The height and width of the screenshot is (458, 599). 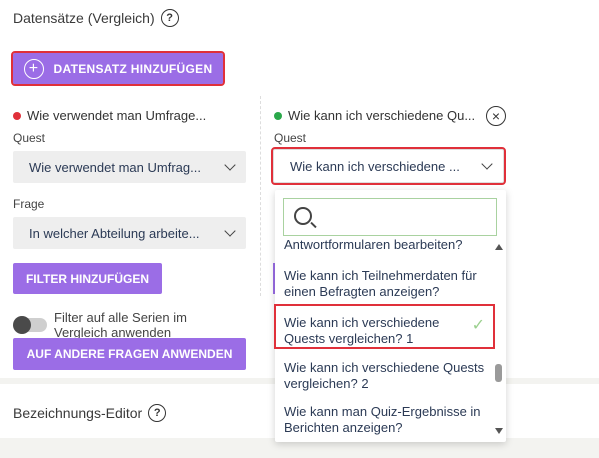 I want to click on section-title: Datensätze (Vergleich) ?, so click(x=96, y=18).